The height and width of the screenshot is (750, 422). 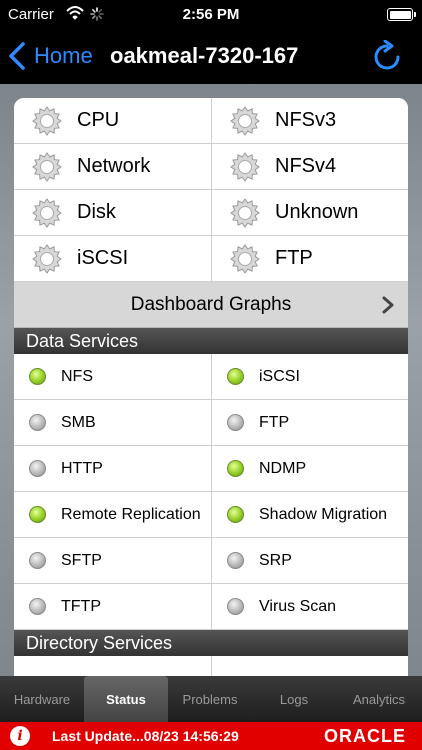 I want to click on data-service-label: HTTP, so click(x=82, y=468).